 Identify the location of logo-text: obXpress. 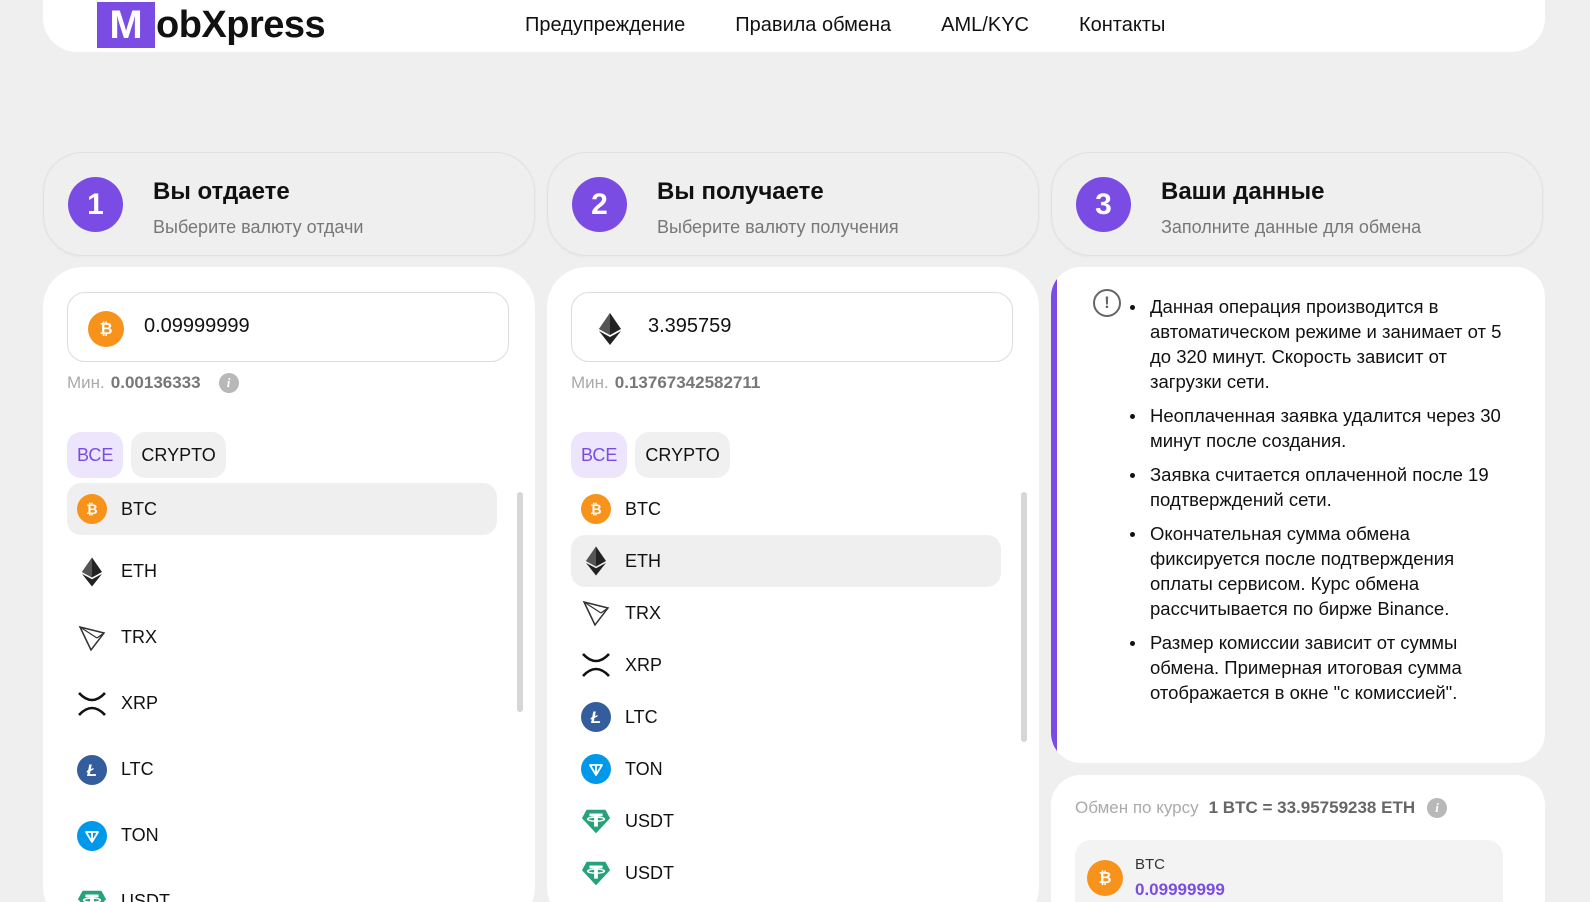
(241, 24).